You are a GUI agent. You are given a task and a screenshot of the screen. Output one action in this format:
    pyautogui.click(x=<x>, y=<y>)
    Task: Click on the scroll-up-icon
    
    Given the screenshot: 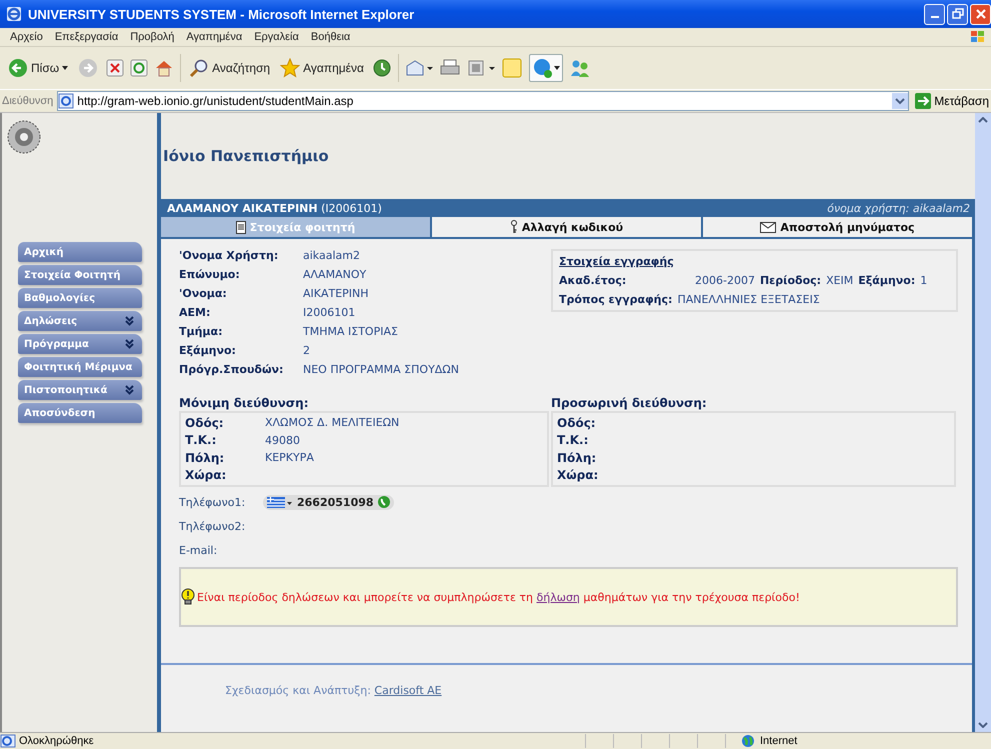 What is the action you would take?
    pyautogui.click(x=983, y=120)
    